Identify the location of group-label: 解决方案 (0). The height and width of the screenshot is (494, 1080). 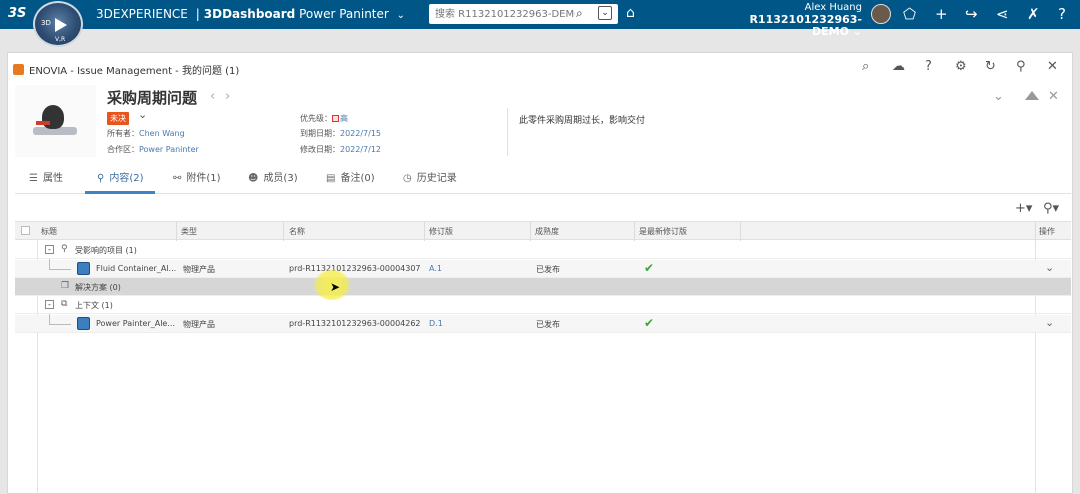
(98, 287).